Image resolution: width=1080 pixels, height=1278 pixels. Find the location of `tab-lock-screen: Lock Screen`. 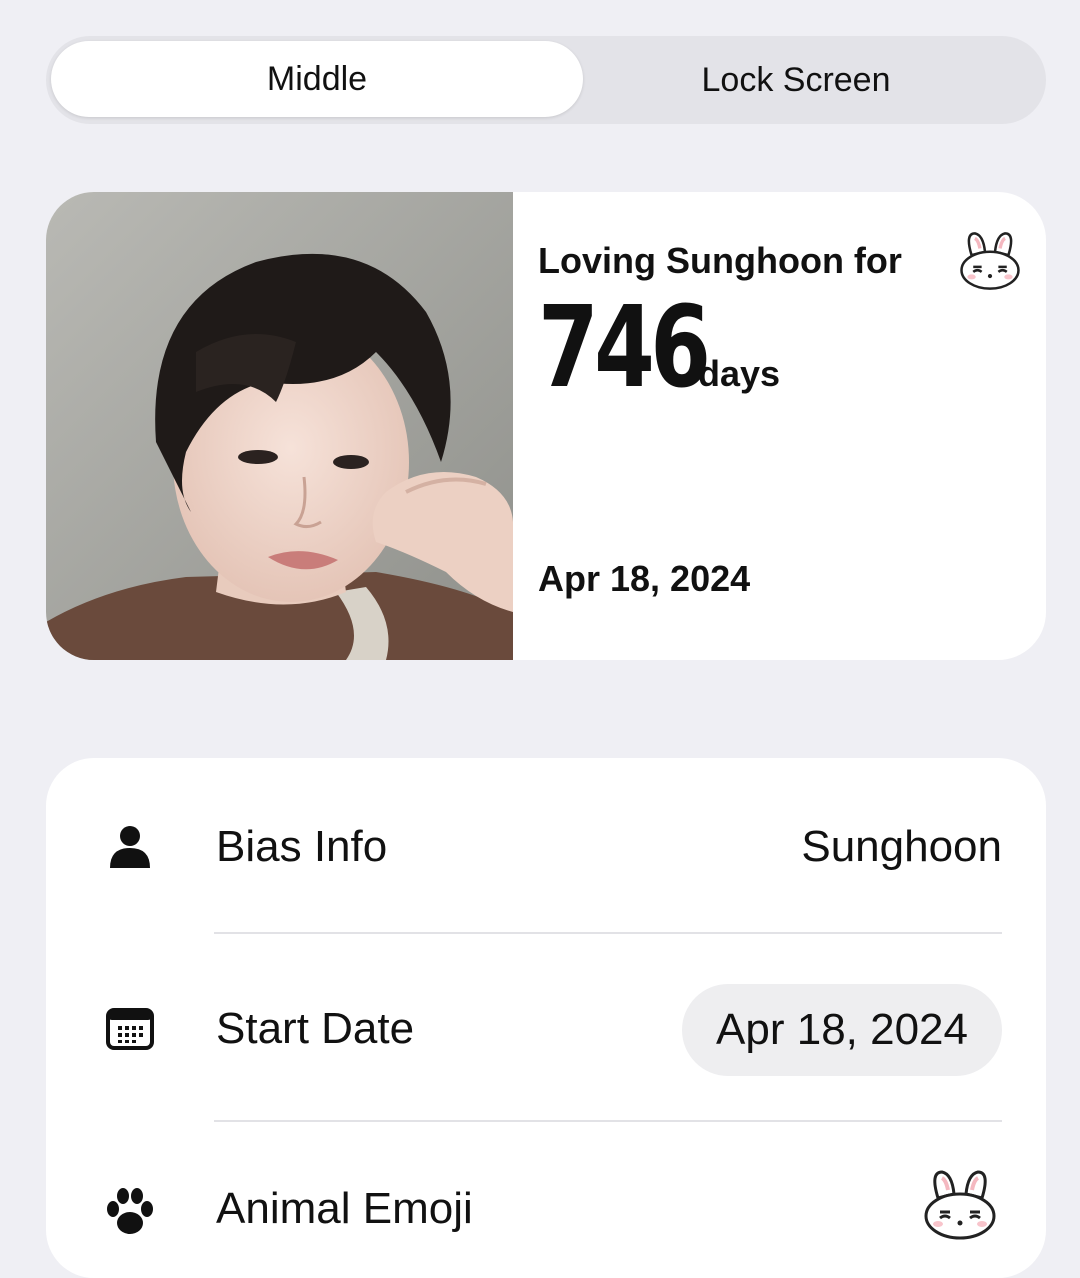

tab-lock-screen: Lock Screen is located at coordinates (796, 80).